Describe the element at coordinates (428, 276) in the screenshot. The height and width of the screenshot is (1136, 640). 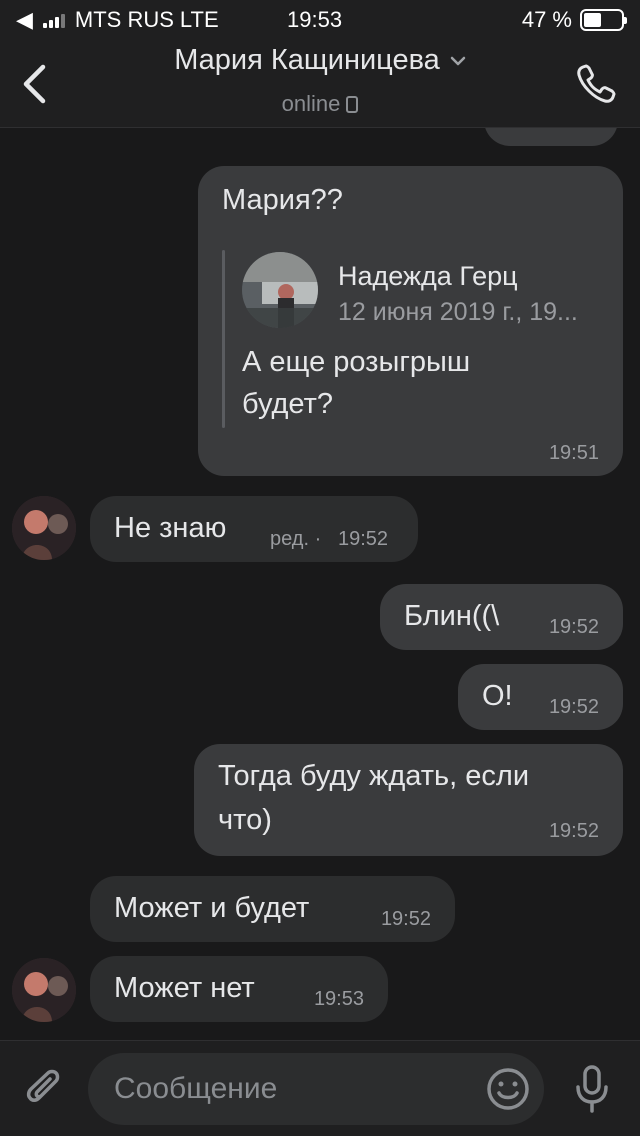
I see `reply-author: Надежда Герц` at that location.